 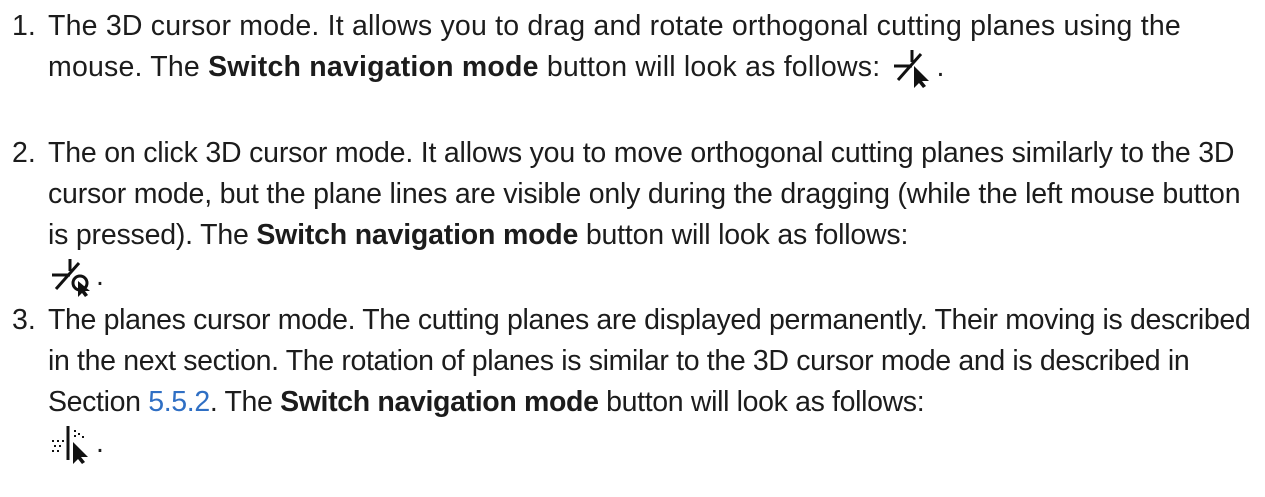 I want to click on planes-cursor-mode-icon, so click(x=72, y=444).